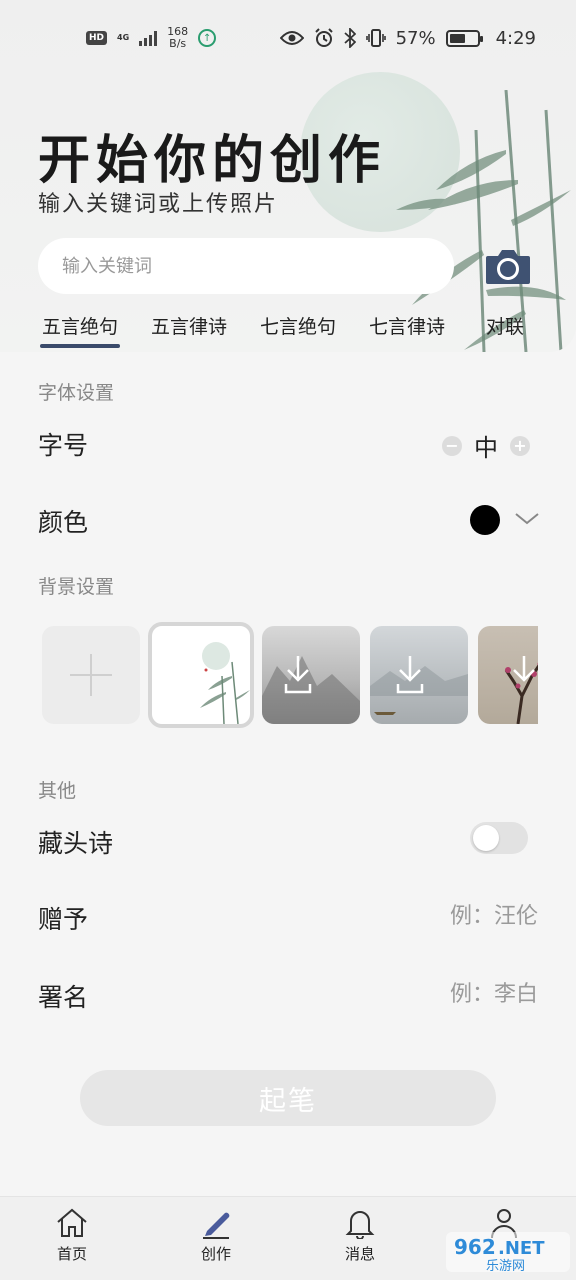  I want to click on add-background-button, so click(91, 675).